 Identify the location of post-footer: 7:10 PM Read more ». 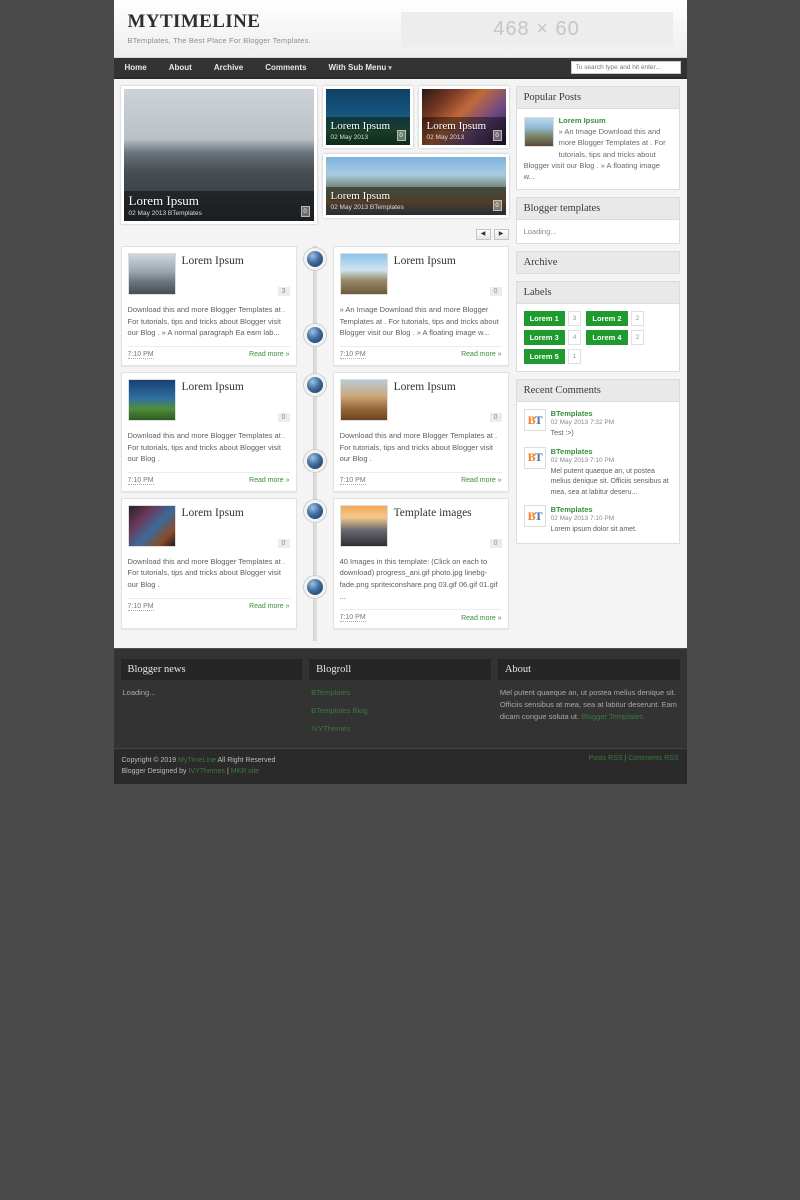
(208, 604).